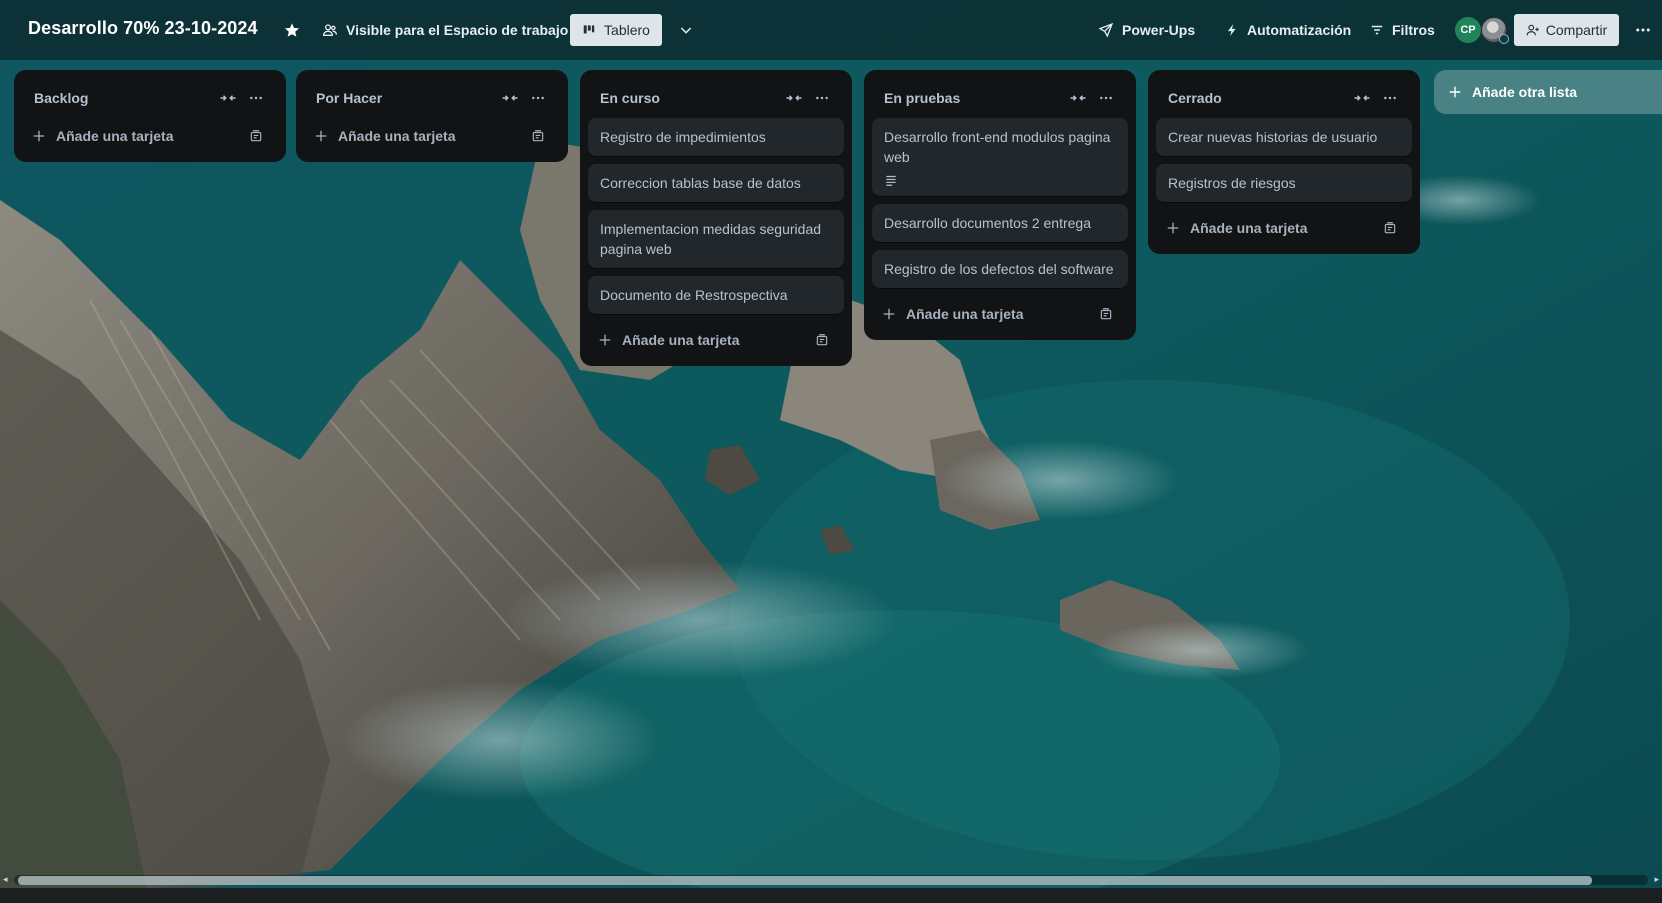  I want to click on list-header: Backlog, so click(150, 98).